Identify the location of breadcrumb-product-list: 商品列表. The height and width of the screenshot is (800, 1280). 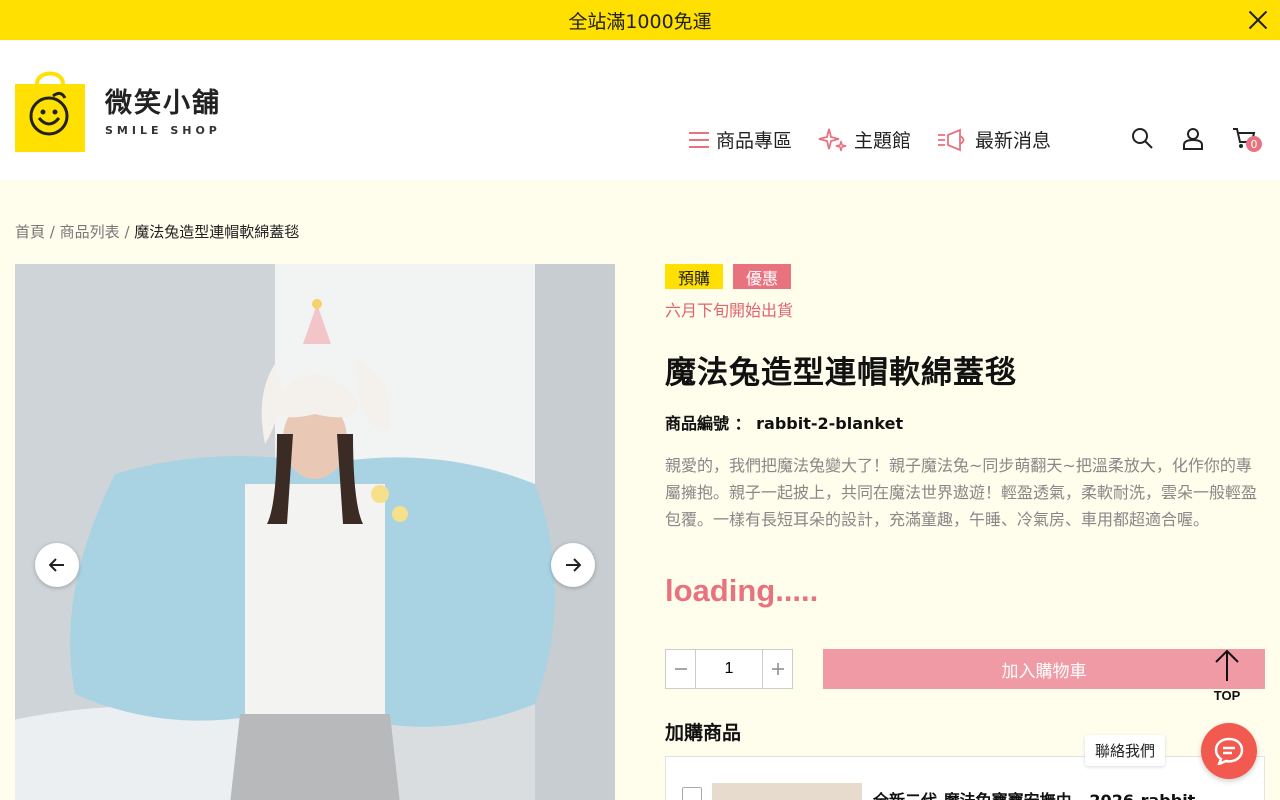
(90, 232).